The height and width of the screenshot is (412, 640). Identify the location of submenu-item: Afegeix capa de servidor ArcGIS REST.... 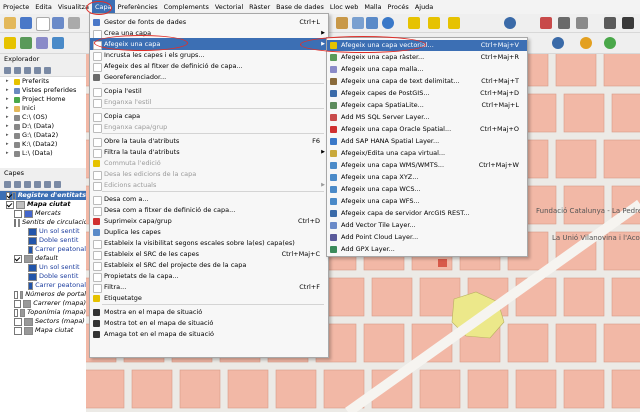
(427, 213).